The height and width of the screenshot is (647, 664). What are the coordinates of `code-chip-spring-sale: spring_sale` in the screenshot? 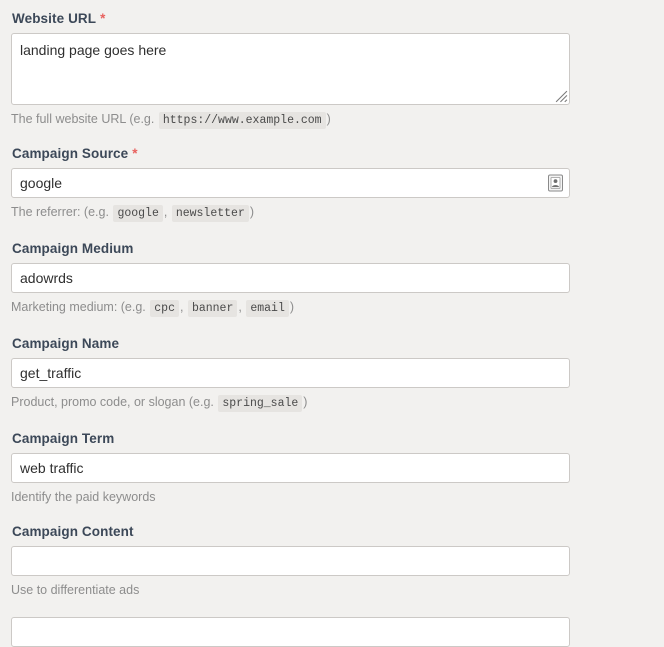 It's located at (260, 403).